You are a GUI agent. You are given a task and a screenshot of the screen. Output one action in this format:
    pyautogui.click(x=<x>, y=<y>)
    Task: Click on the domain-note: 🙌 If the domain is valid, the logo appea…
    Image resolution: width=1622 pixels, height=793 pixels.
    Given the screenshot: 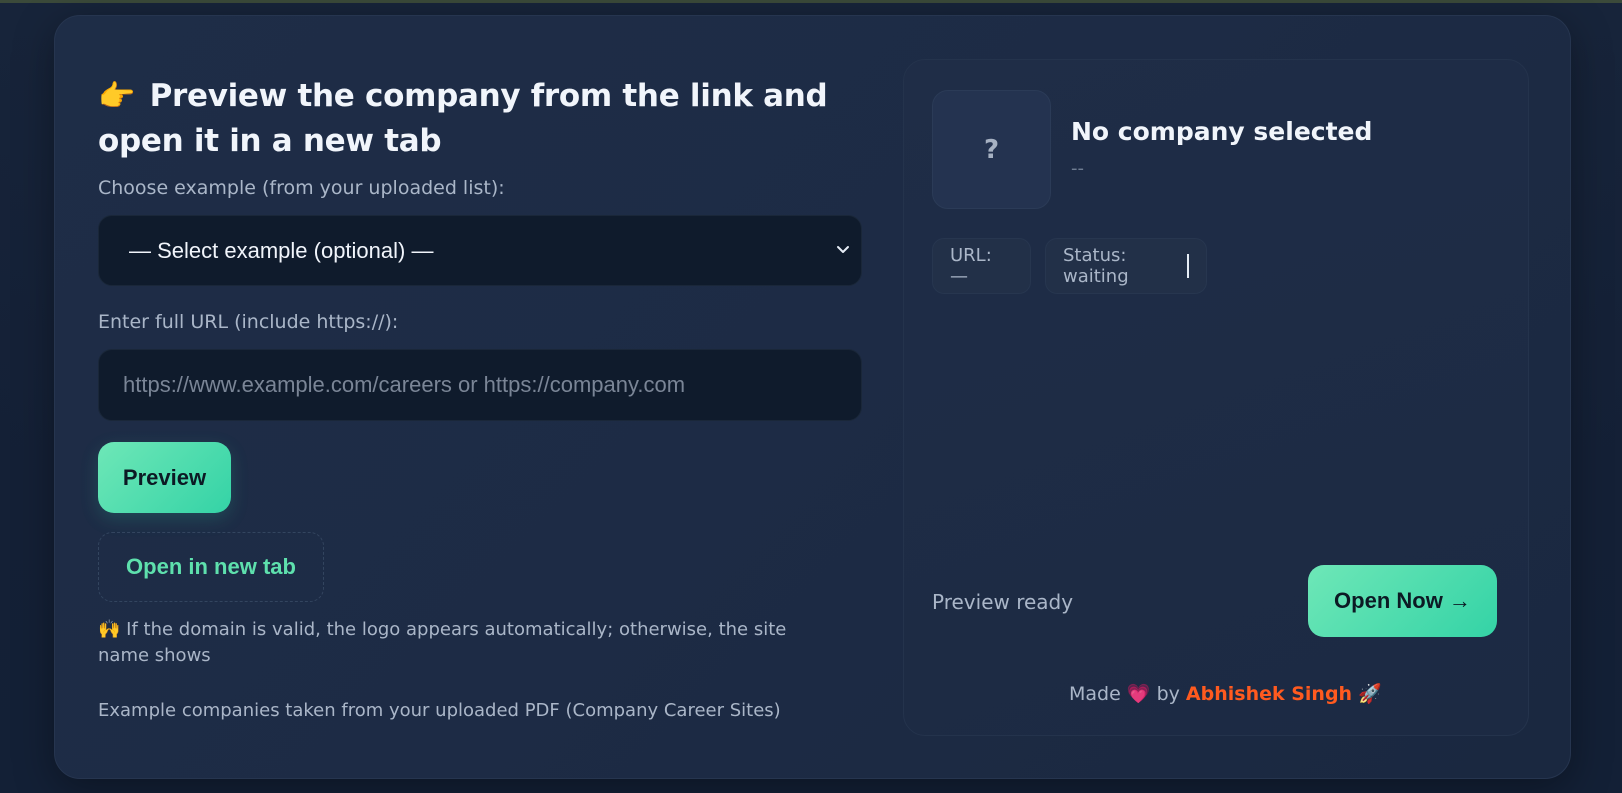 What is the action you would take?
    pyautogui.click(x=468, y=643)
    